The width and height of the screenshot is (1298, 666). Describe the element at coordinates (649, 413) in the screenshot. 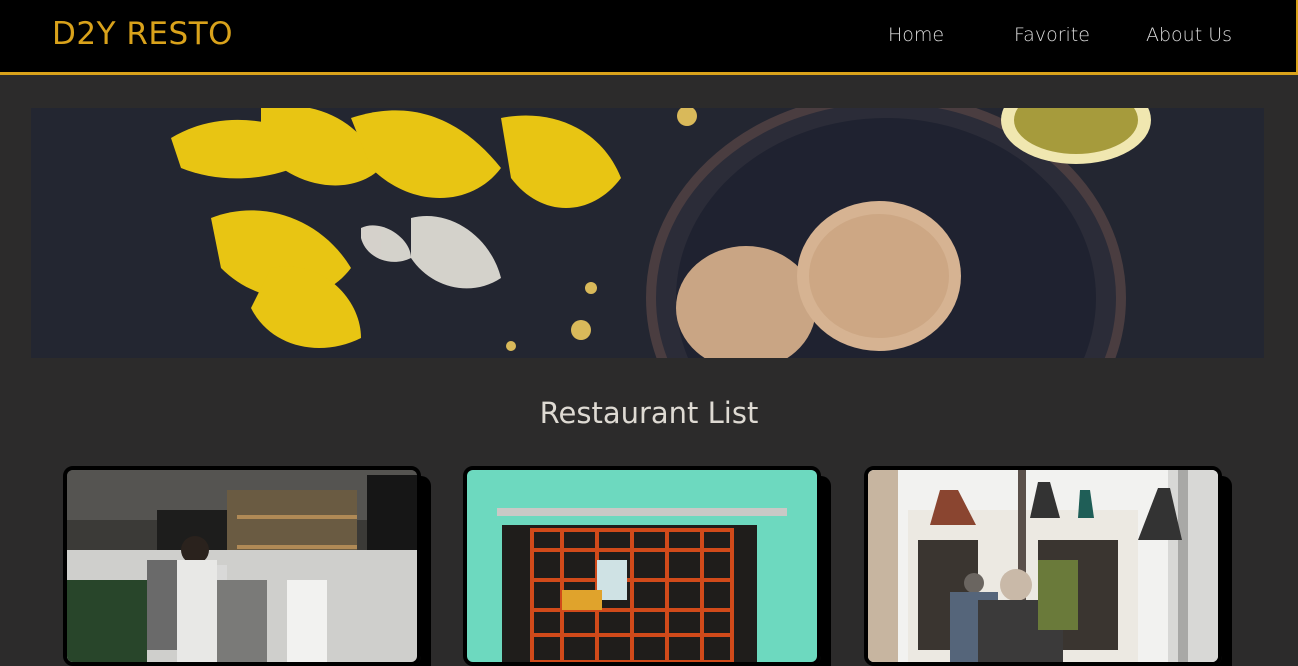

I see `section-title: Restaurant List` at that location.